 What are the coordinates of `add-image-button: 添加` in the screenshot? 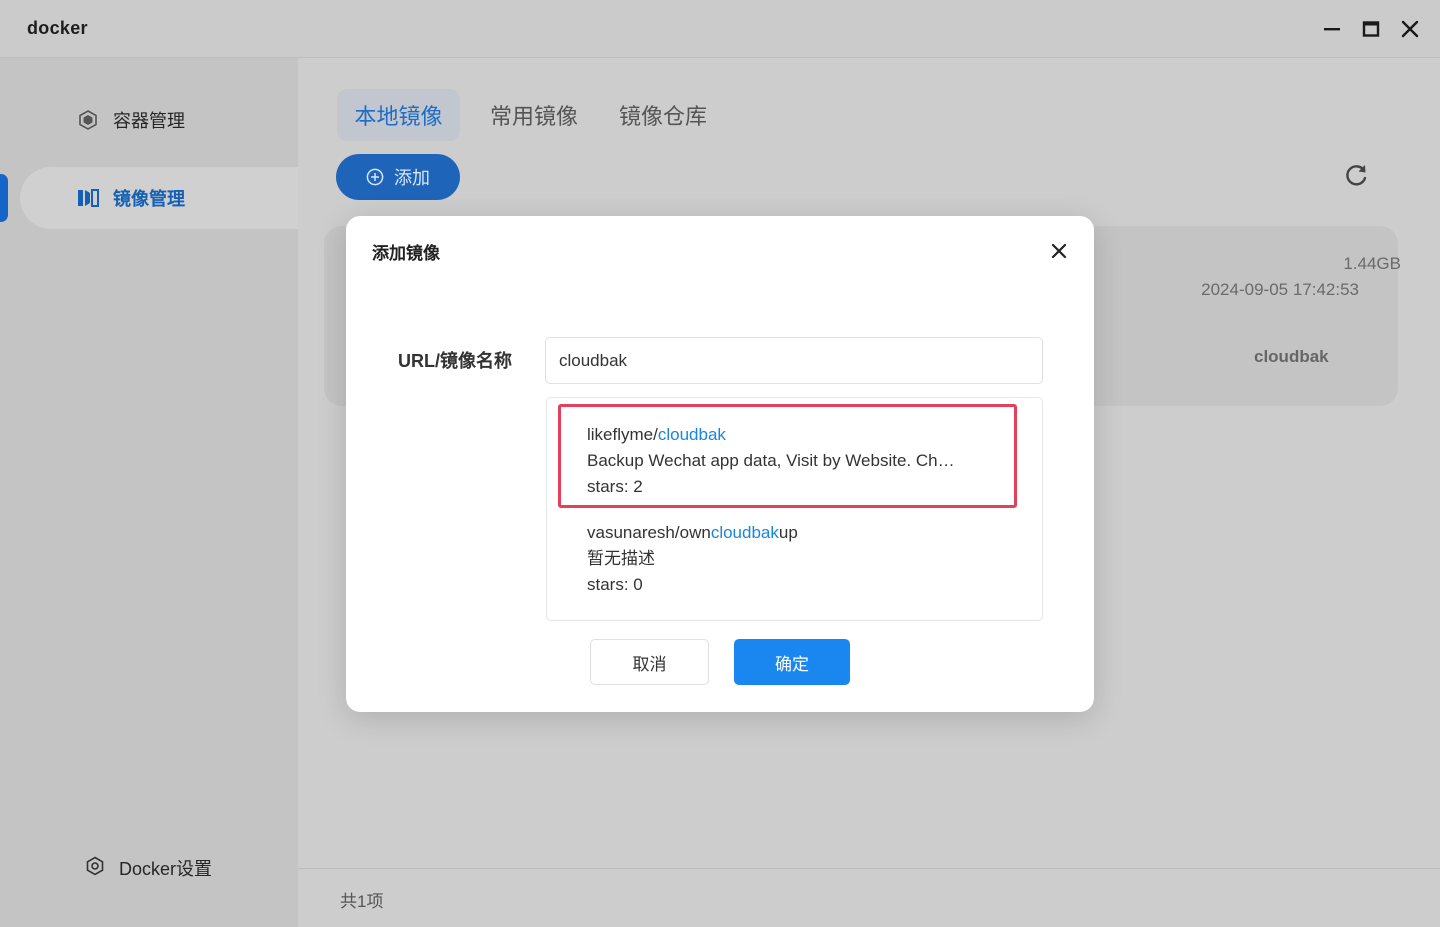 It's located at (398, 177).